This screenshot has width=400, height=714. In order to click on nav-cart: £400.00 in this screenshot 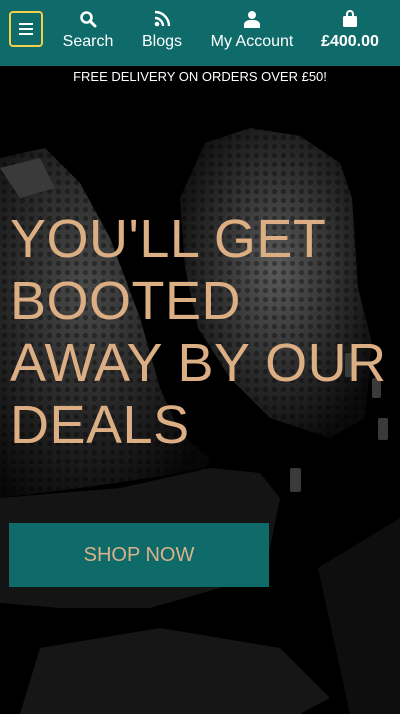, I will do `click(350, 33)`.